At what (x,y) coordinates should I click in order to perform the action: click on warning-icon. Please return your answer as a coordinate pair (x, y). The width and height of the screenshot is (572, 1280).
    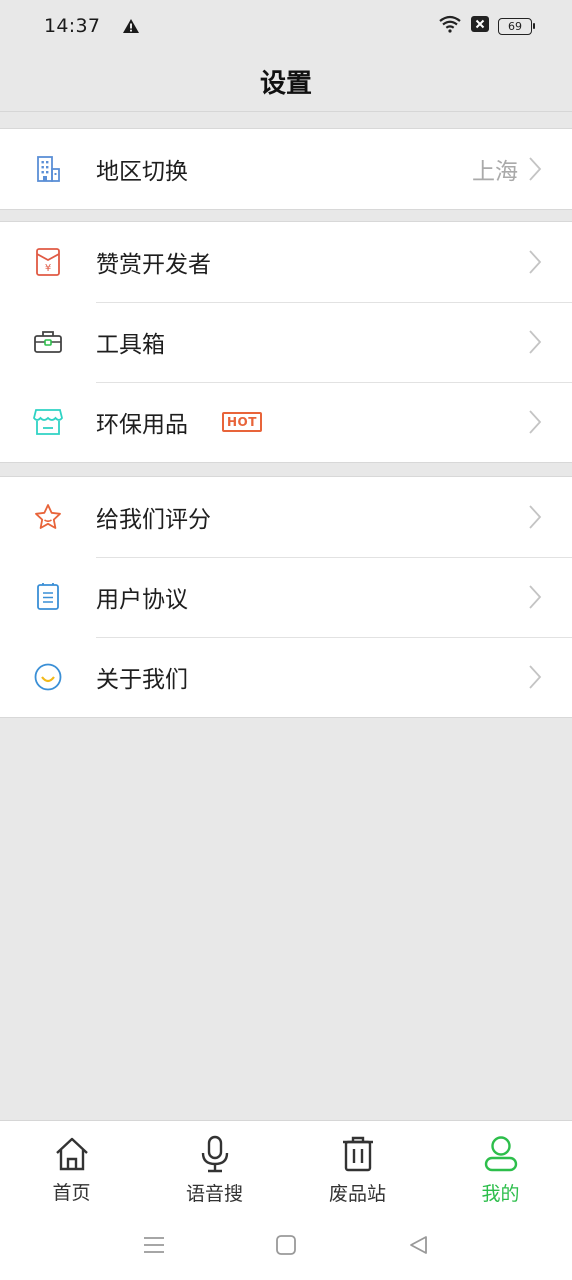
    Looking at the image, I should click on (131, 26).